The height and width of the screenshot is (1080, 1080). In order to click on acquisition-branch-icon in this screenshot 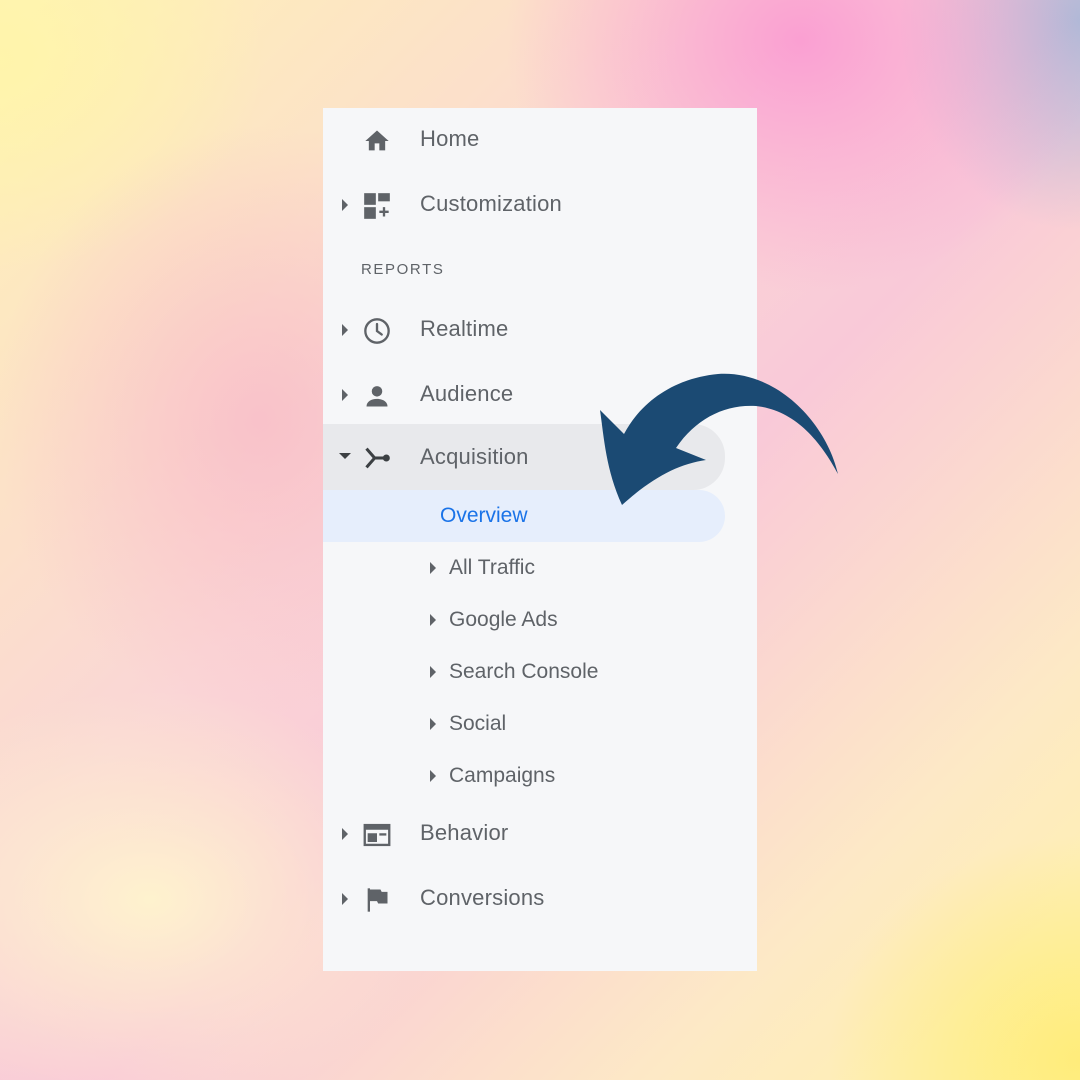, I will do `click(377, 458)`.